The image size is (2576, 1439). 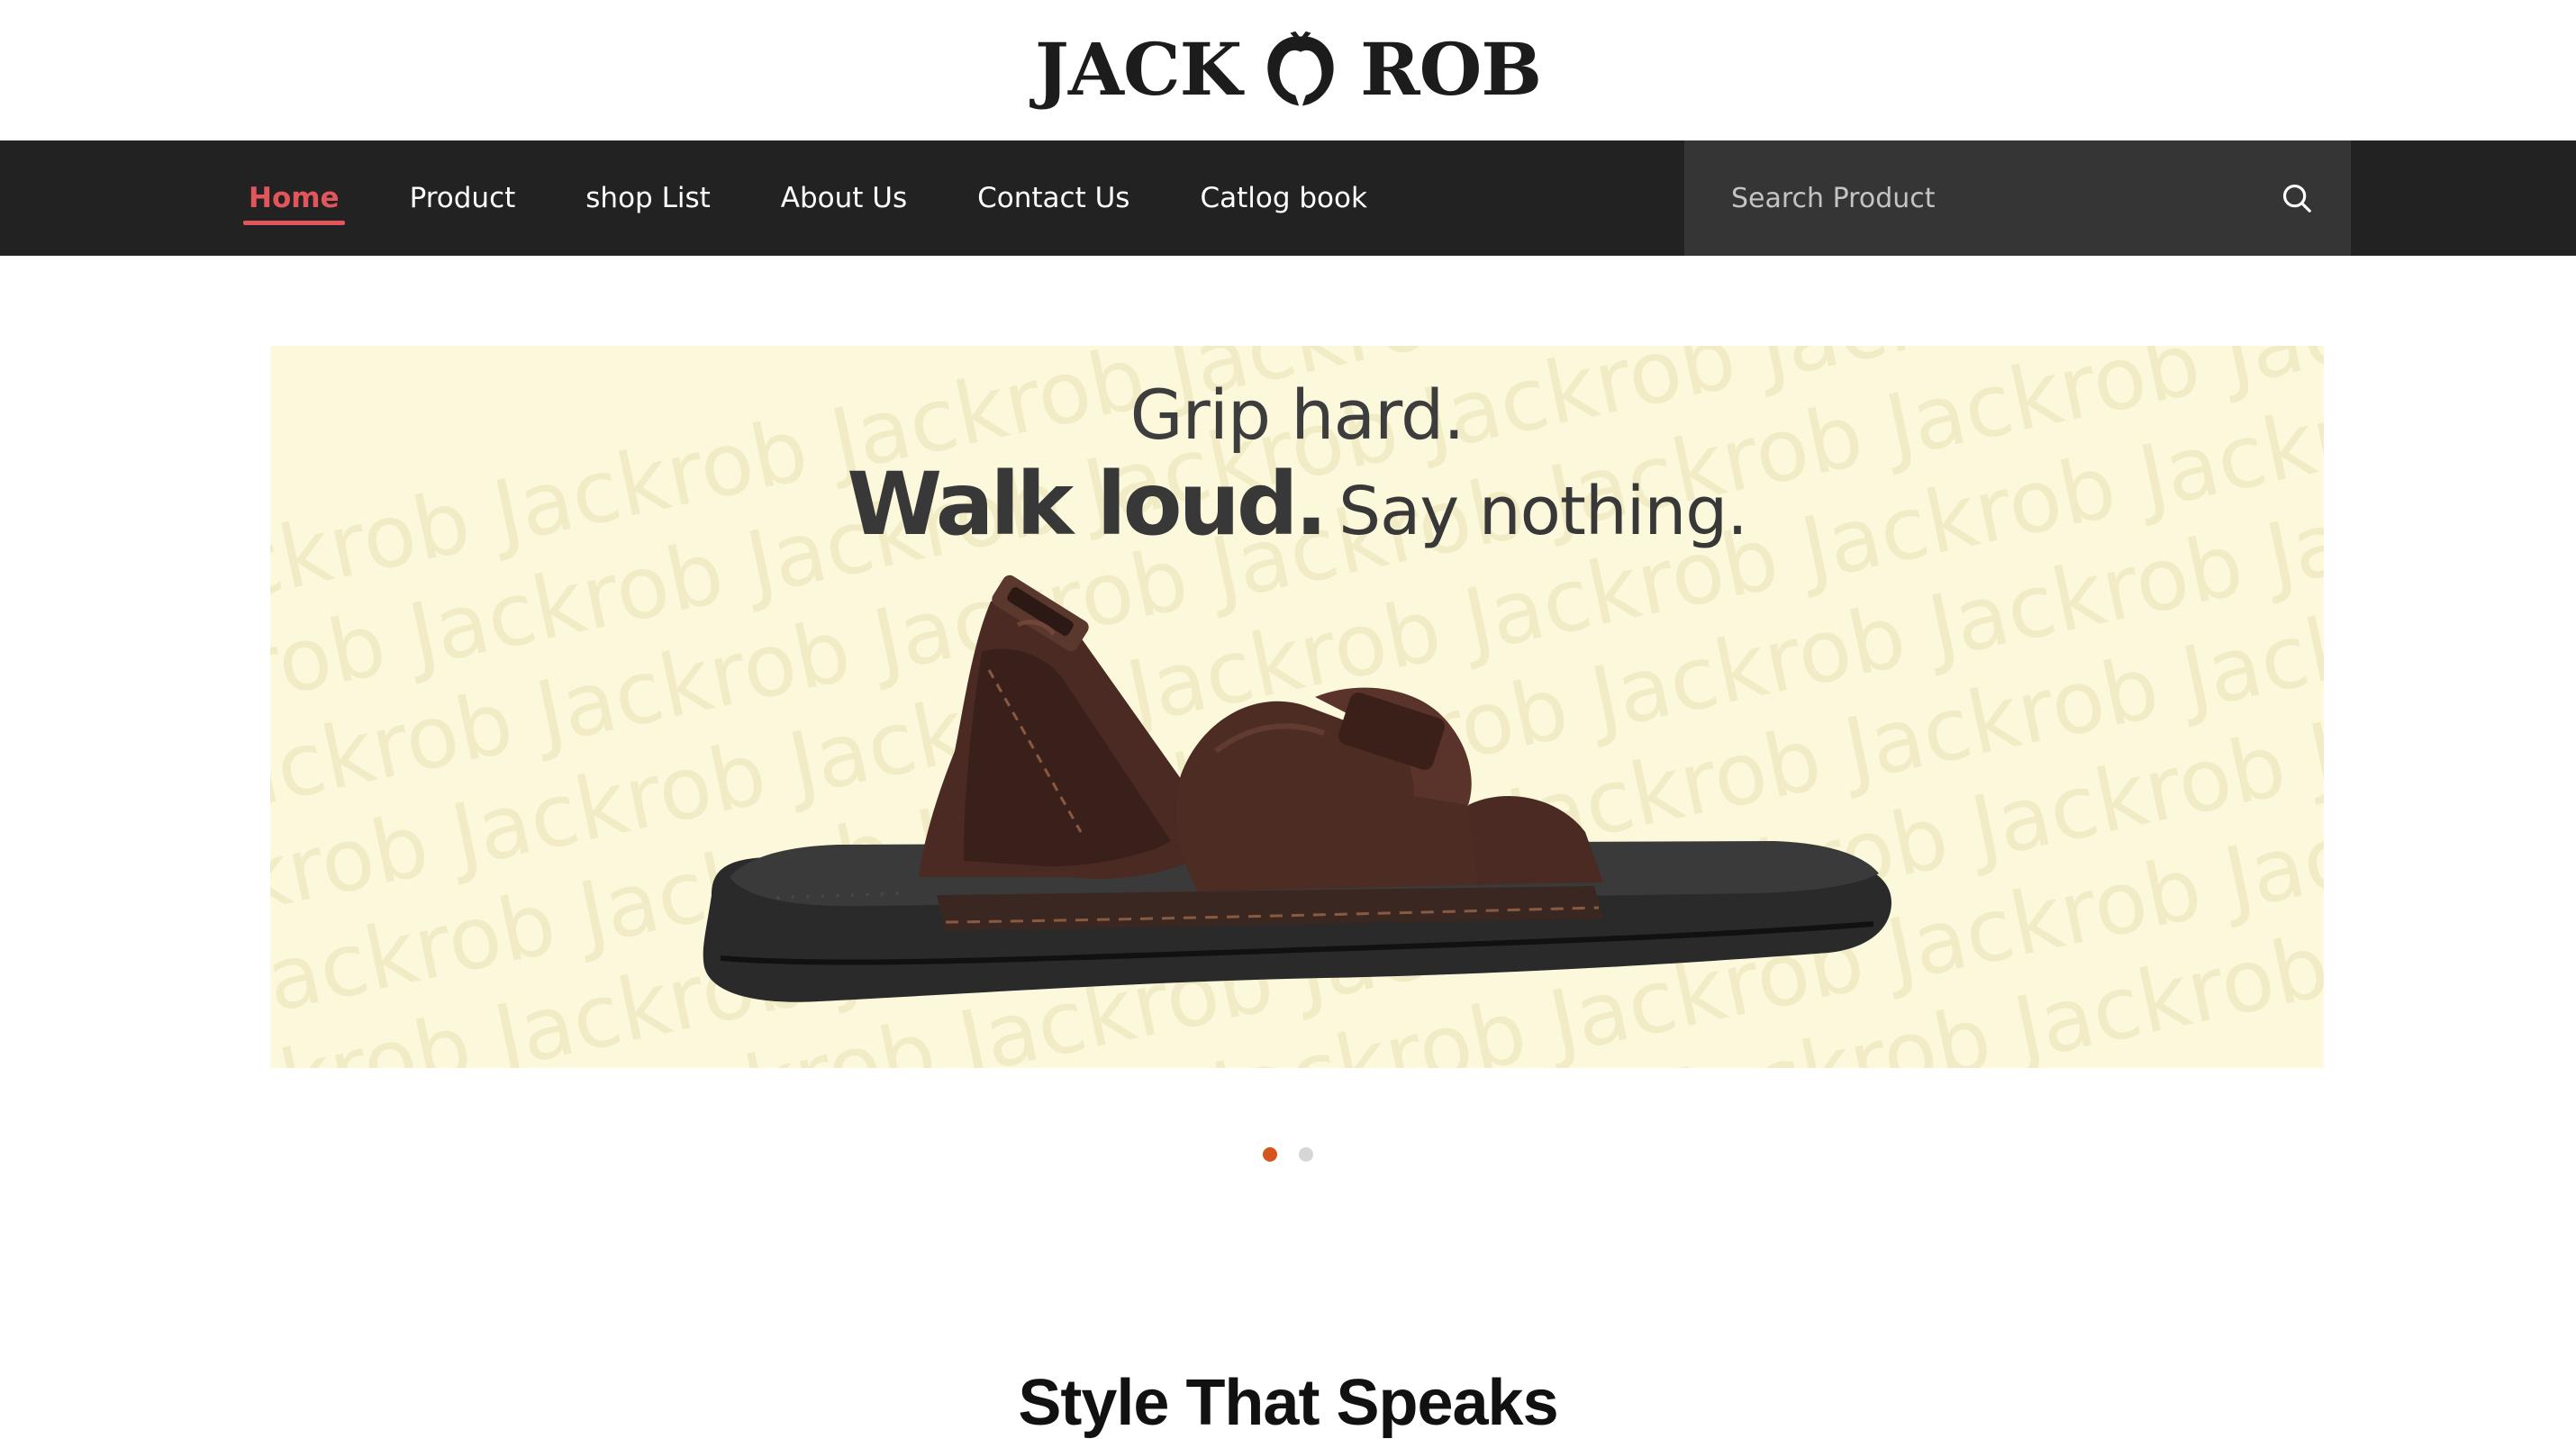 I want to click on logo-text-left: JACK, so click(x=1138, y=69).